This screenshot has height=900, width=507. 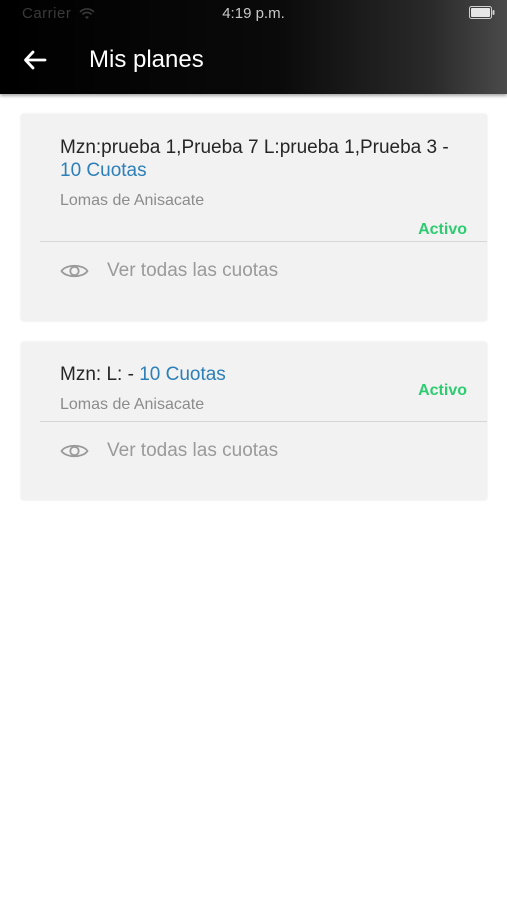 I want to click on page-title: Mis planes, so click(x=146, y=59).